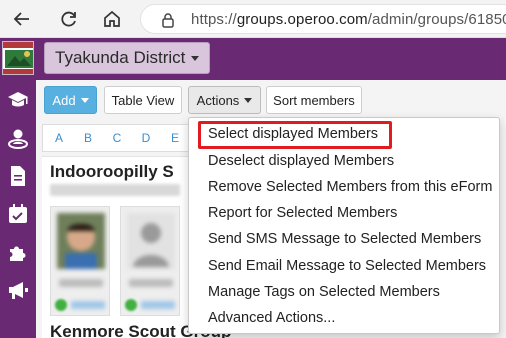  I want to click on actions-label: Actions, so click(218, 100).